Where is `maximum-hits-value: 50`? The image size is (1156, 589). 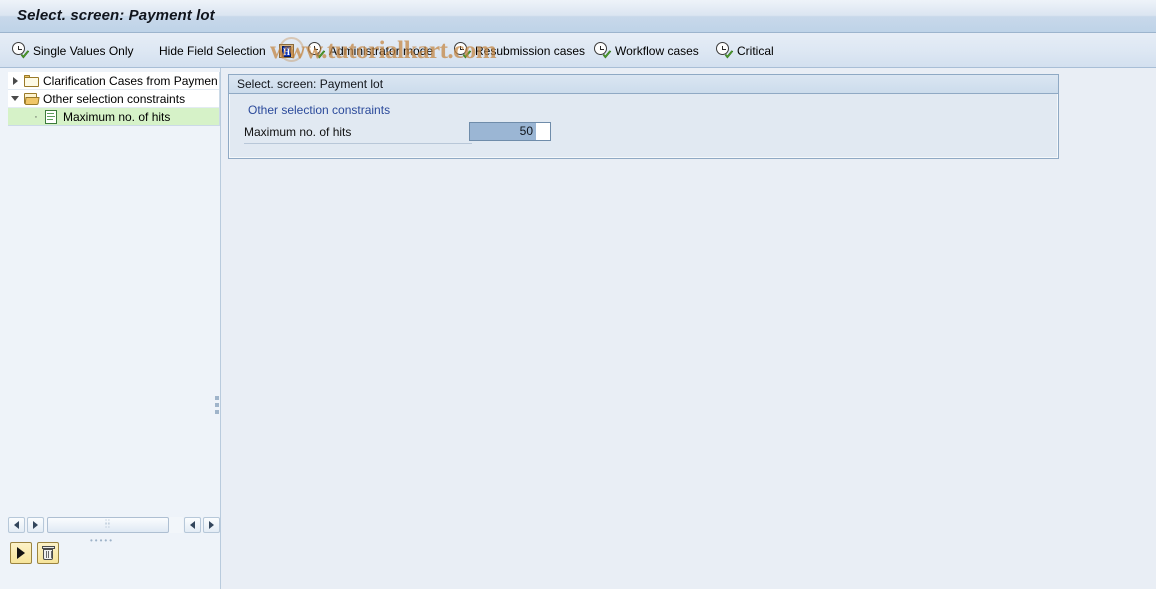 maximum-hits-value: 50 is located at coordinates (526, 131).